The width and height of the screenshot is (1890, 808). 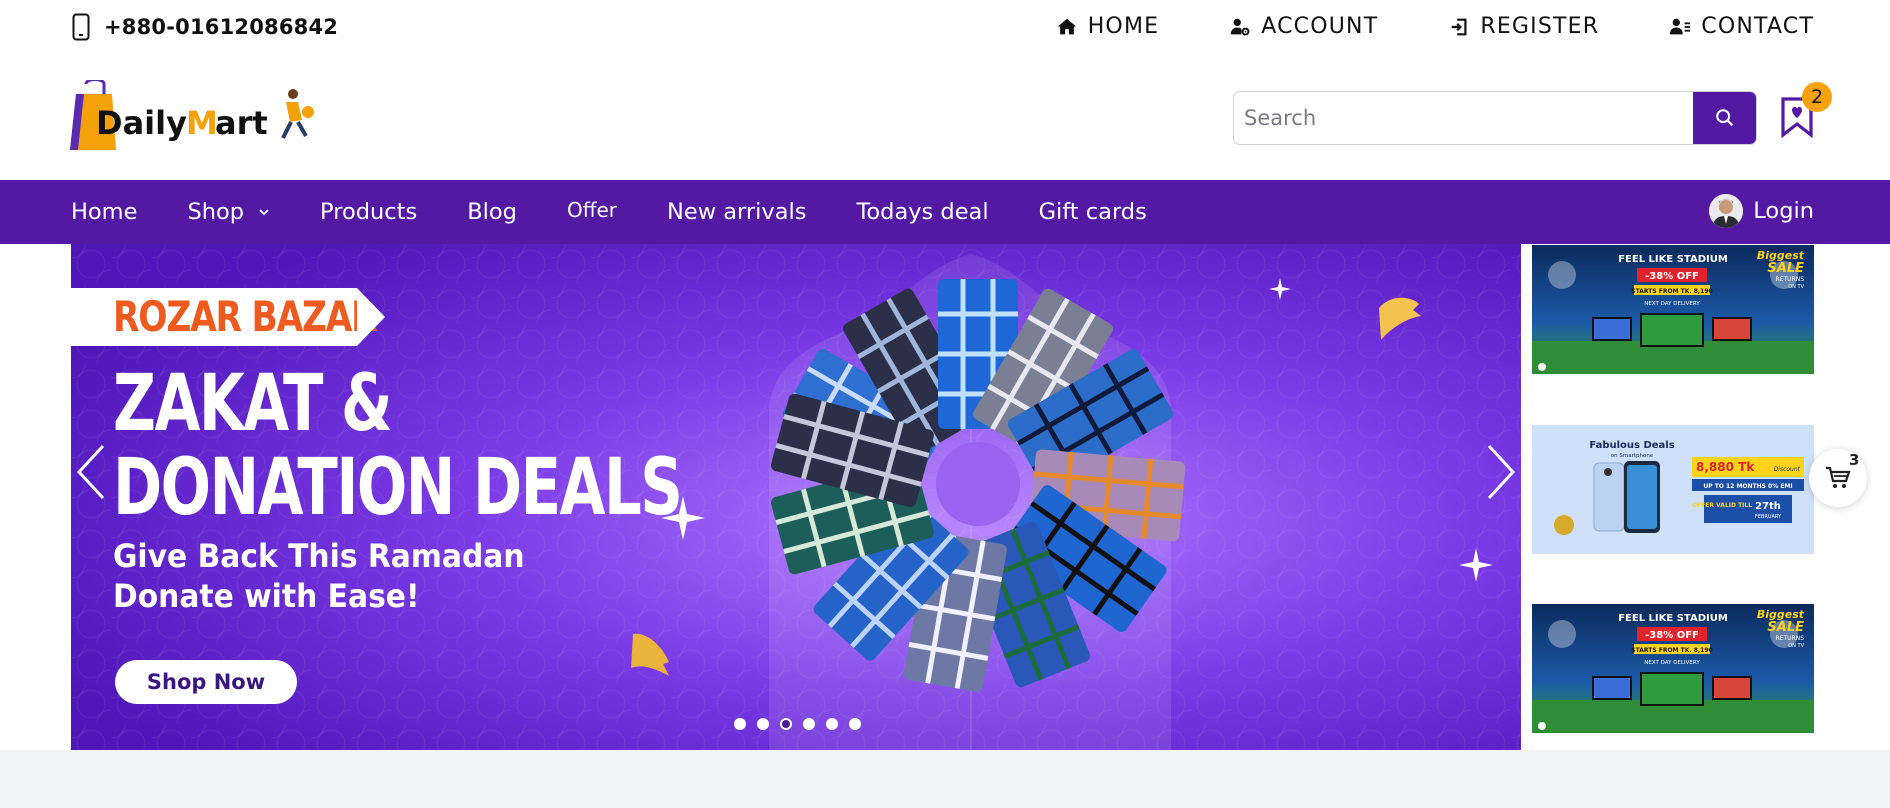 I want to click on shop-now-button: Shop Now, so click(x=206, y=682).